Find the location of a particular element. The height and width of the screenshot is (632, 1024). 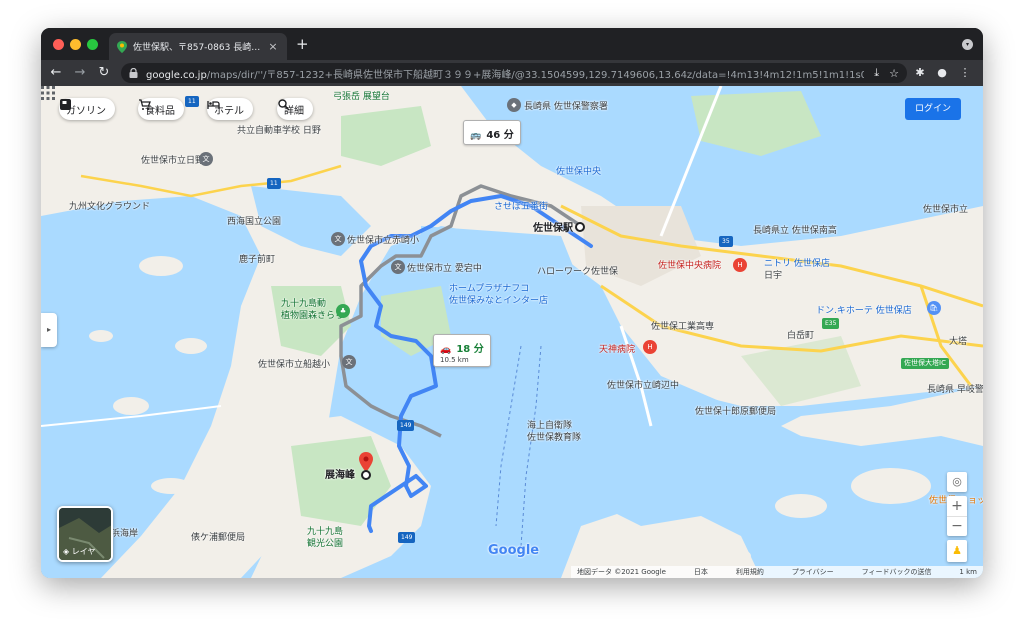

hospital-icon-2: H is located at coordinates (650, 347).